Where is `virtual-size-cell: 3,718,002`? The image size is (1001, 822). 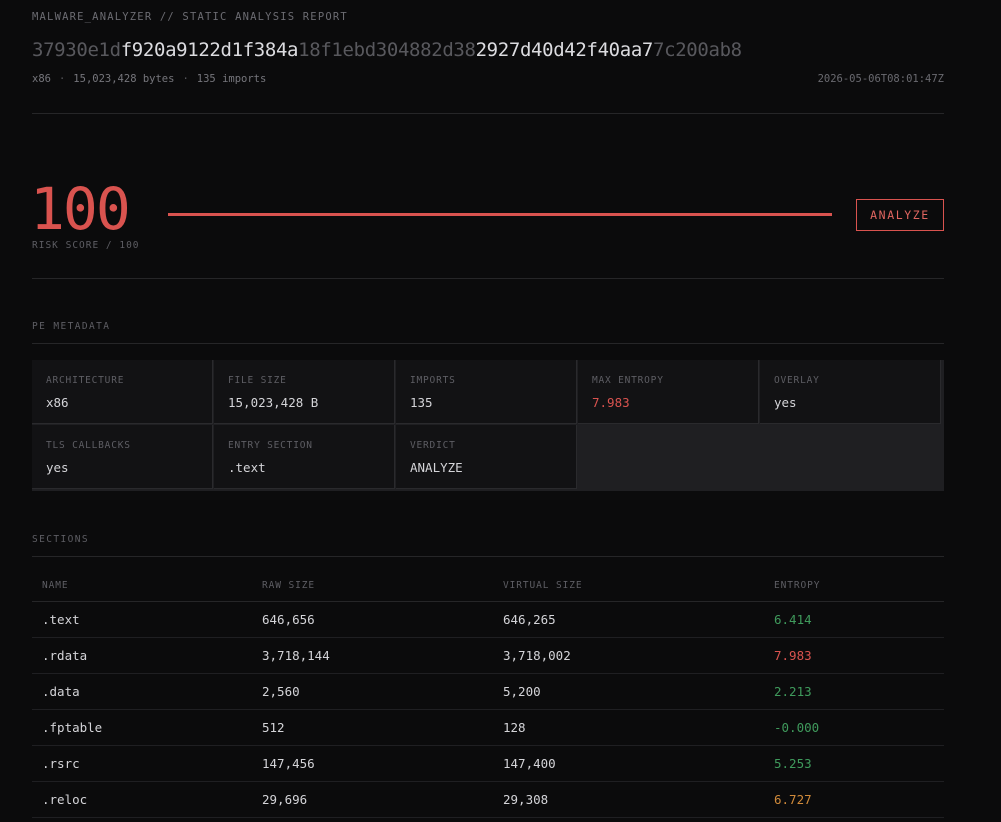
virtual-size-cell: 3,718,002 is located at coordinates (628, 655).